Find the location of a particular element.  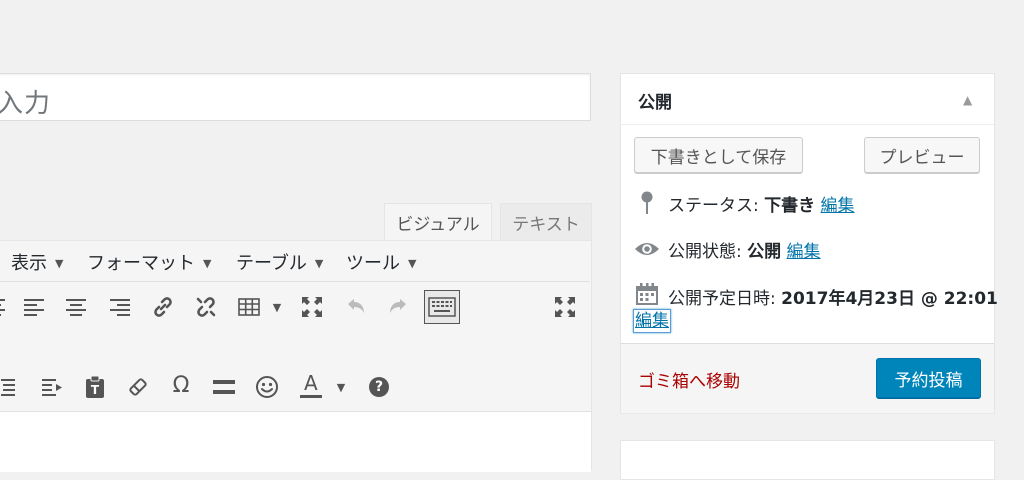

align-center-icon is located at coordinates (76, 307).